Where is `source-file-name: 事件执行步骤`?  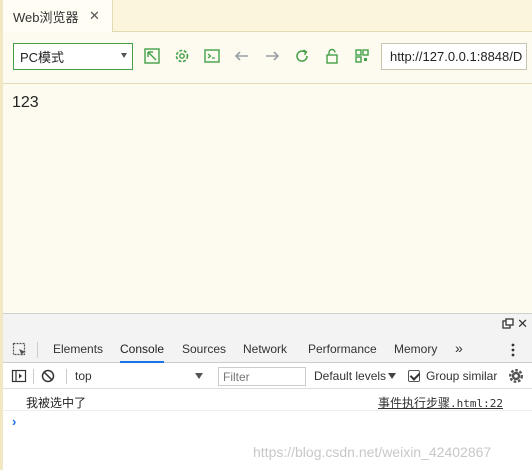 source-file-name: 事件执行步骤 is located at coordinates (414, 403).